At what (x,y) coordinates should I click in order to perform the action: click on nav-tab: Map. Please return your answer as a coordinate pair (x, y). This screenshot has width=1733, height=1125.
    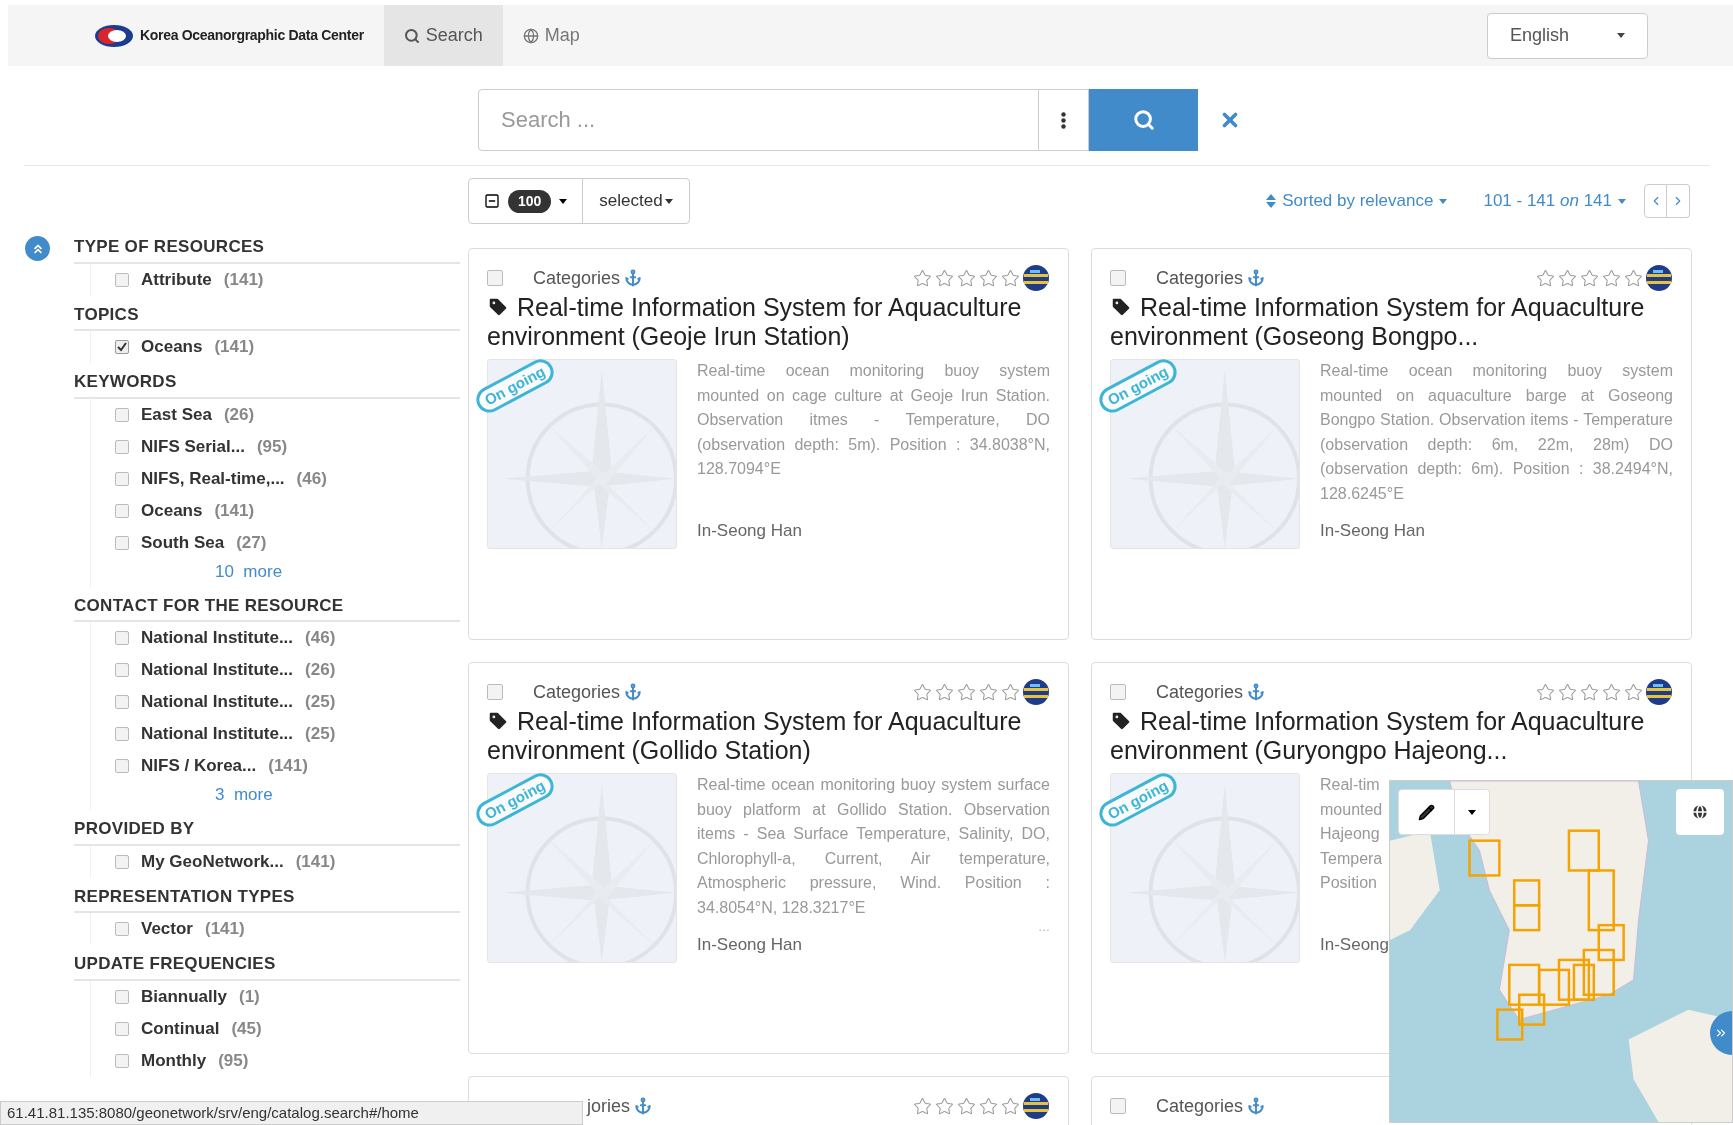
    Looking at the image, I should click on (551, 35).